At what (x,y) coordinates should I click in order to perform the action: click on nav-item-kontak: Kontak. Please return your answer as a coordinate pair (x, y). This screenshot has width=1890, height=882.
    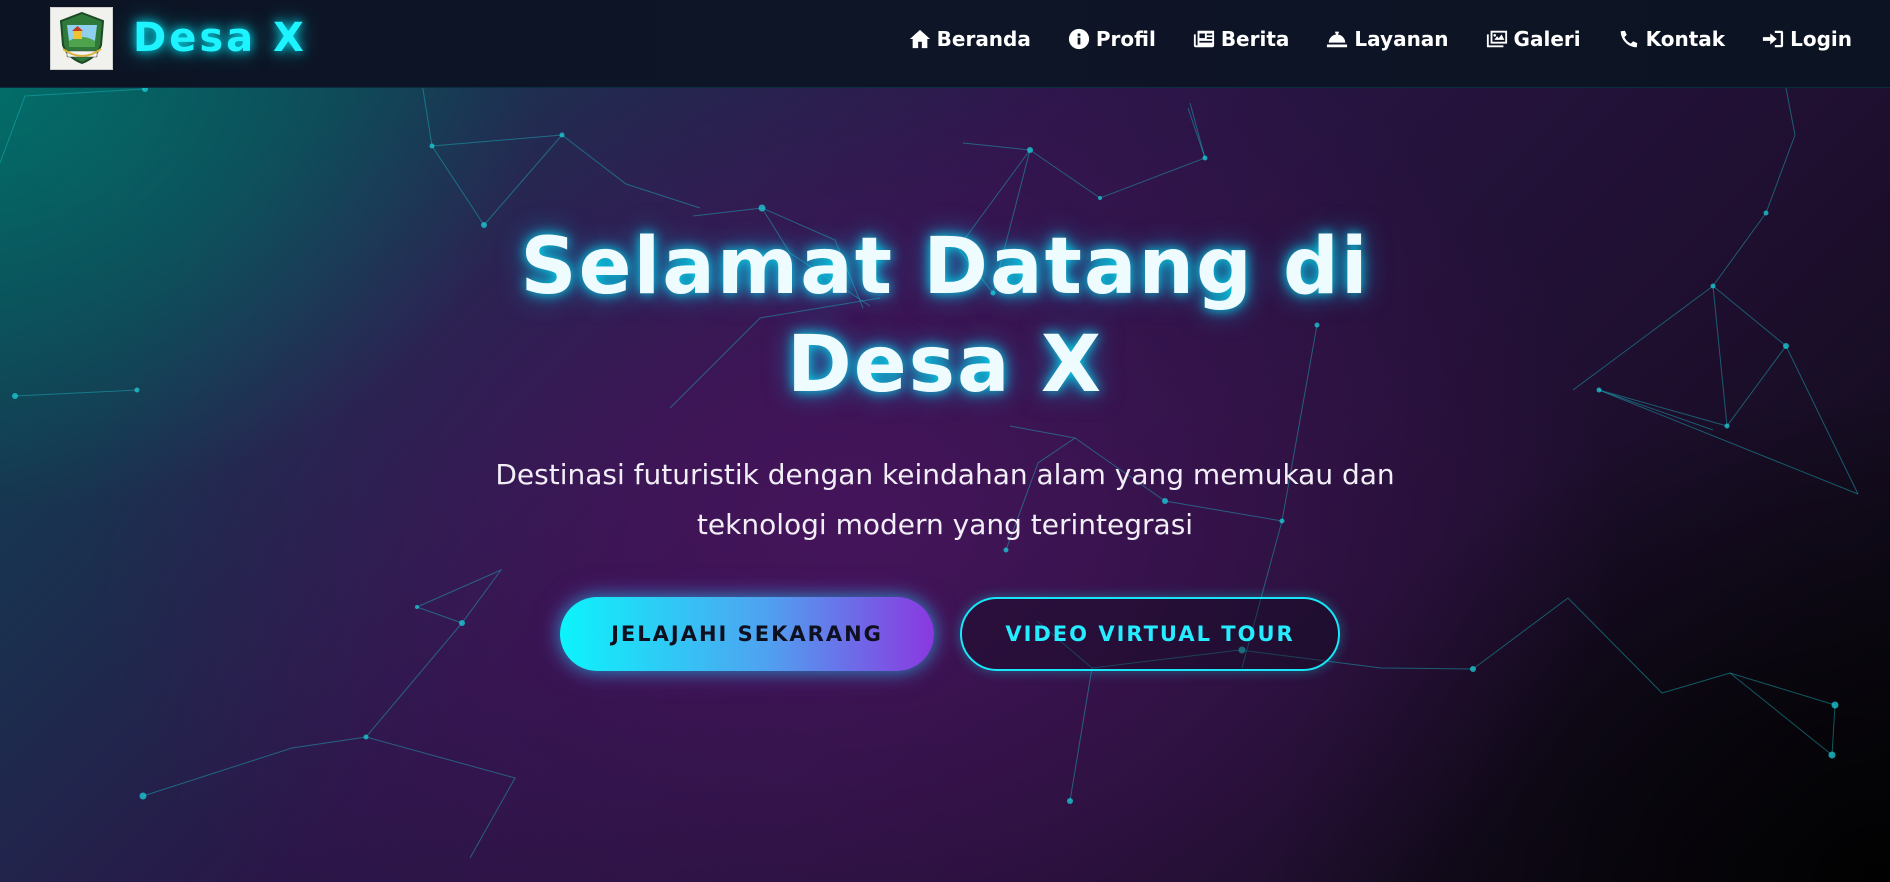
    Looking at the image, I should click on (1671, 39).